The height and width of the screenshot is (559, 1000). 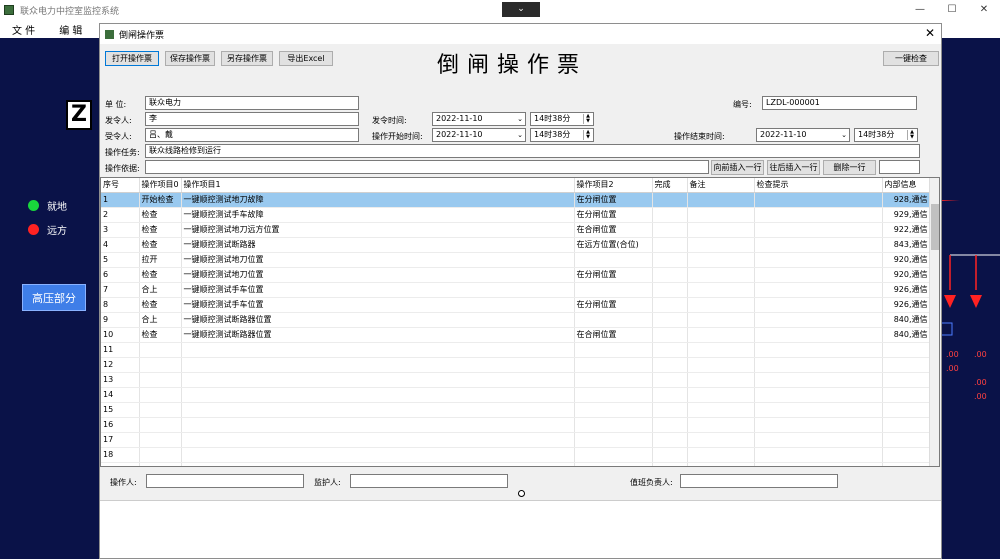 What do you see at coordinates (907, 215) in the screenshot?
I see `table-cell: 929,通信` at bounding box center [907, 215].